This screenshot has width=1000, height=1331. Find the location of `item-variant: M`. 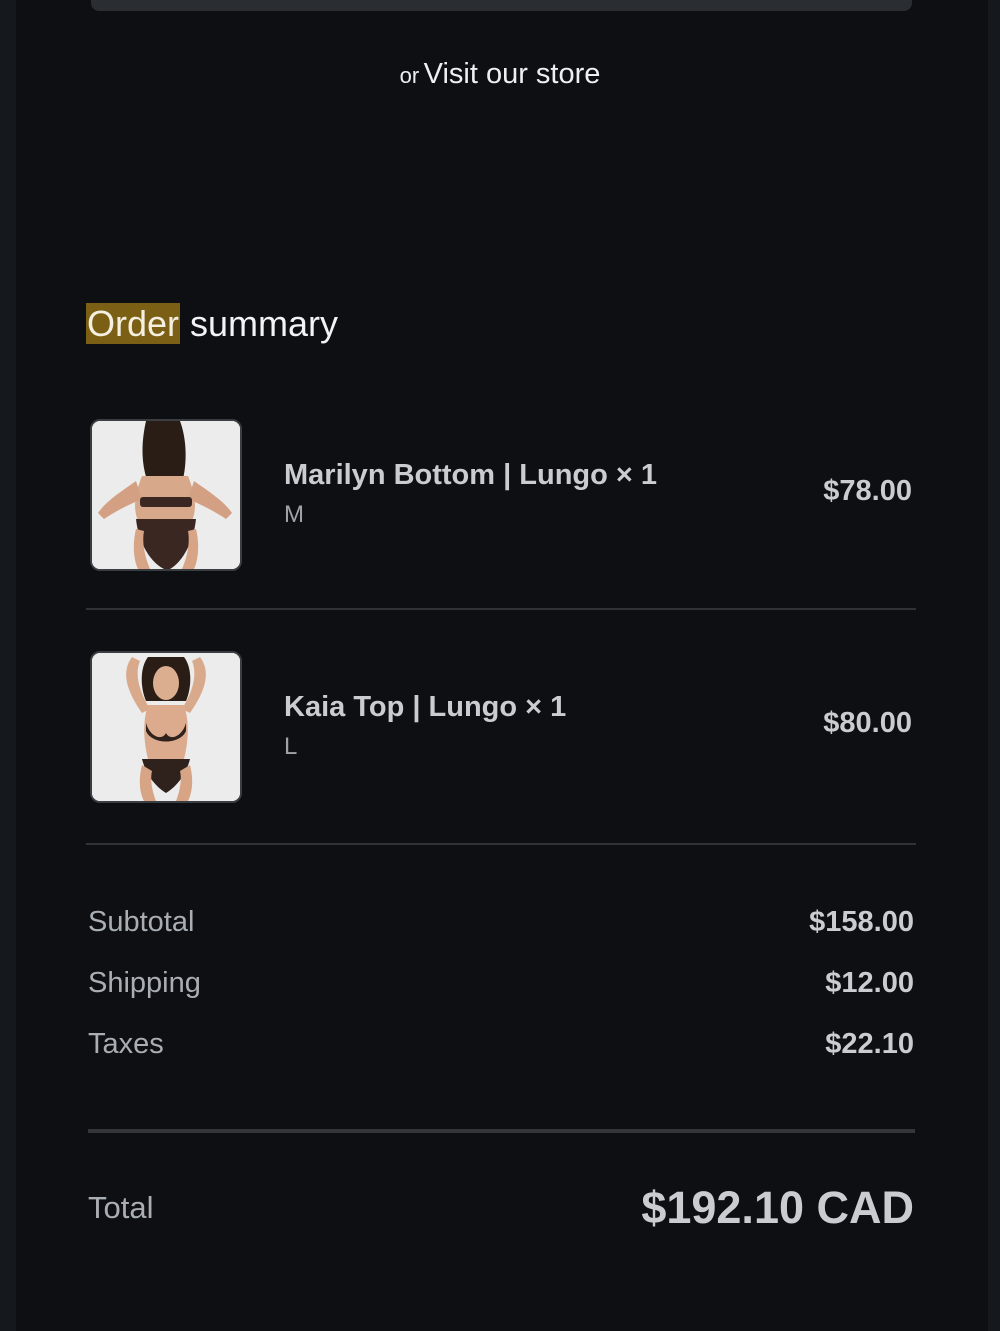

item-variant: M is located at coordinates (294, 514).